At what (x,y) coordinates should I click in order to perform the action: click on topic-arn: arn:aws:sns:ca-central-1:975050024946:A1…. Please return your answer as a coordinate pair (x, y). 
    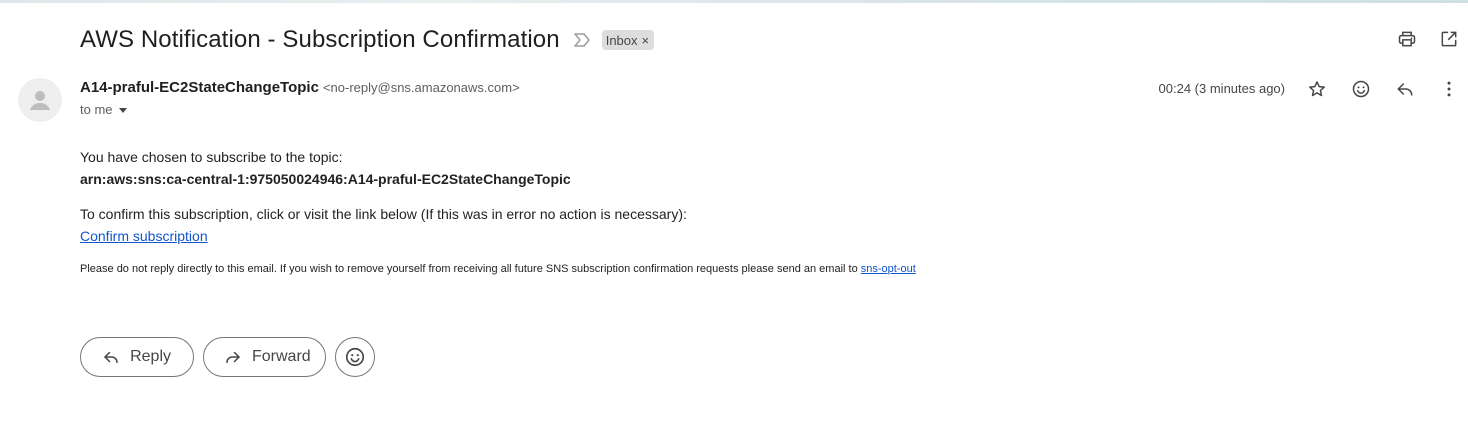
    Looking at the image, I should click on (325, 179).